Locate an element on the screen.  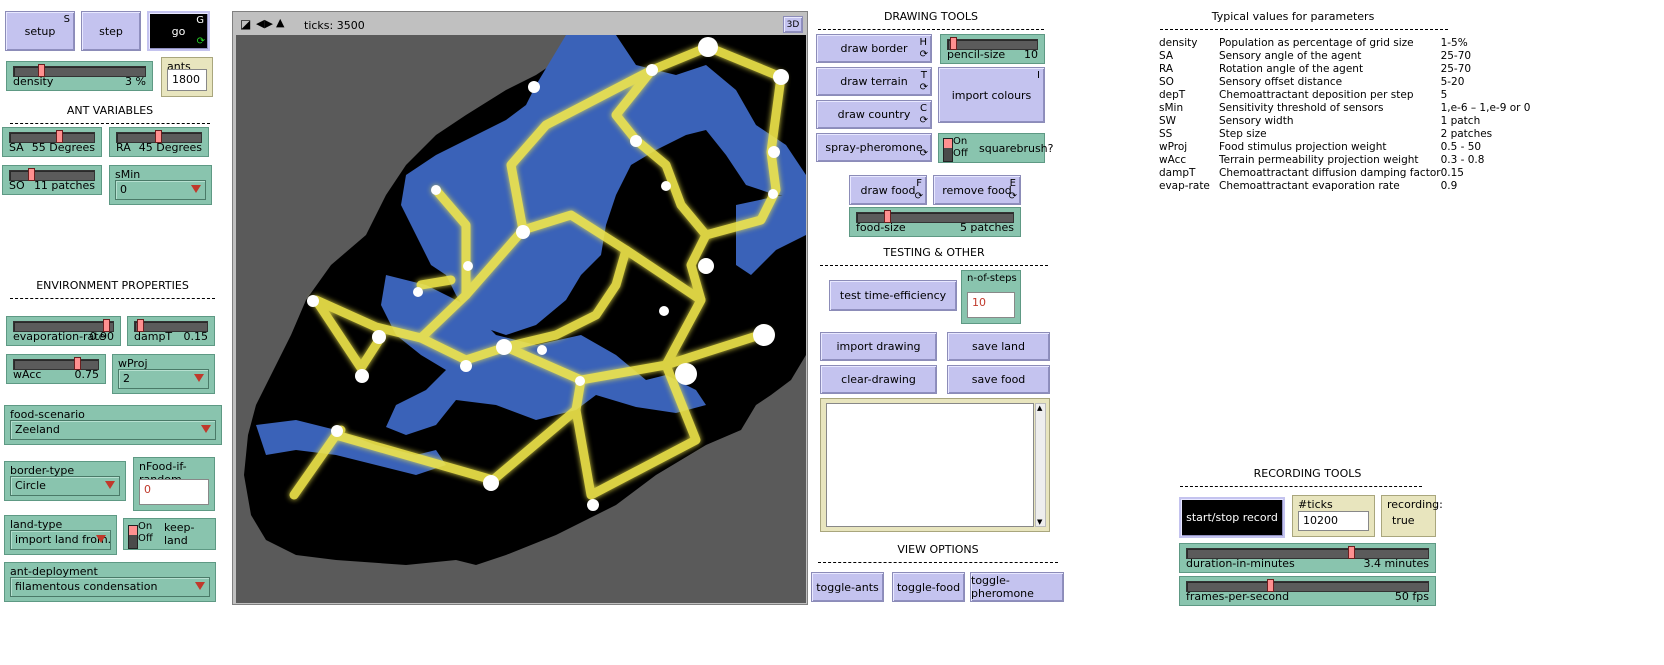
remove-food-button: remove food E ⟳ is located at coordinates (977, 190).